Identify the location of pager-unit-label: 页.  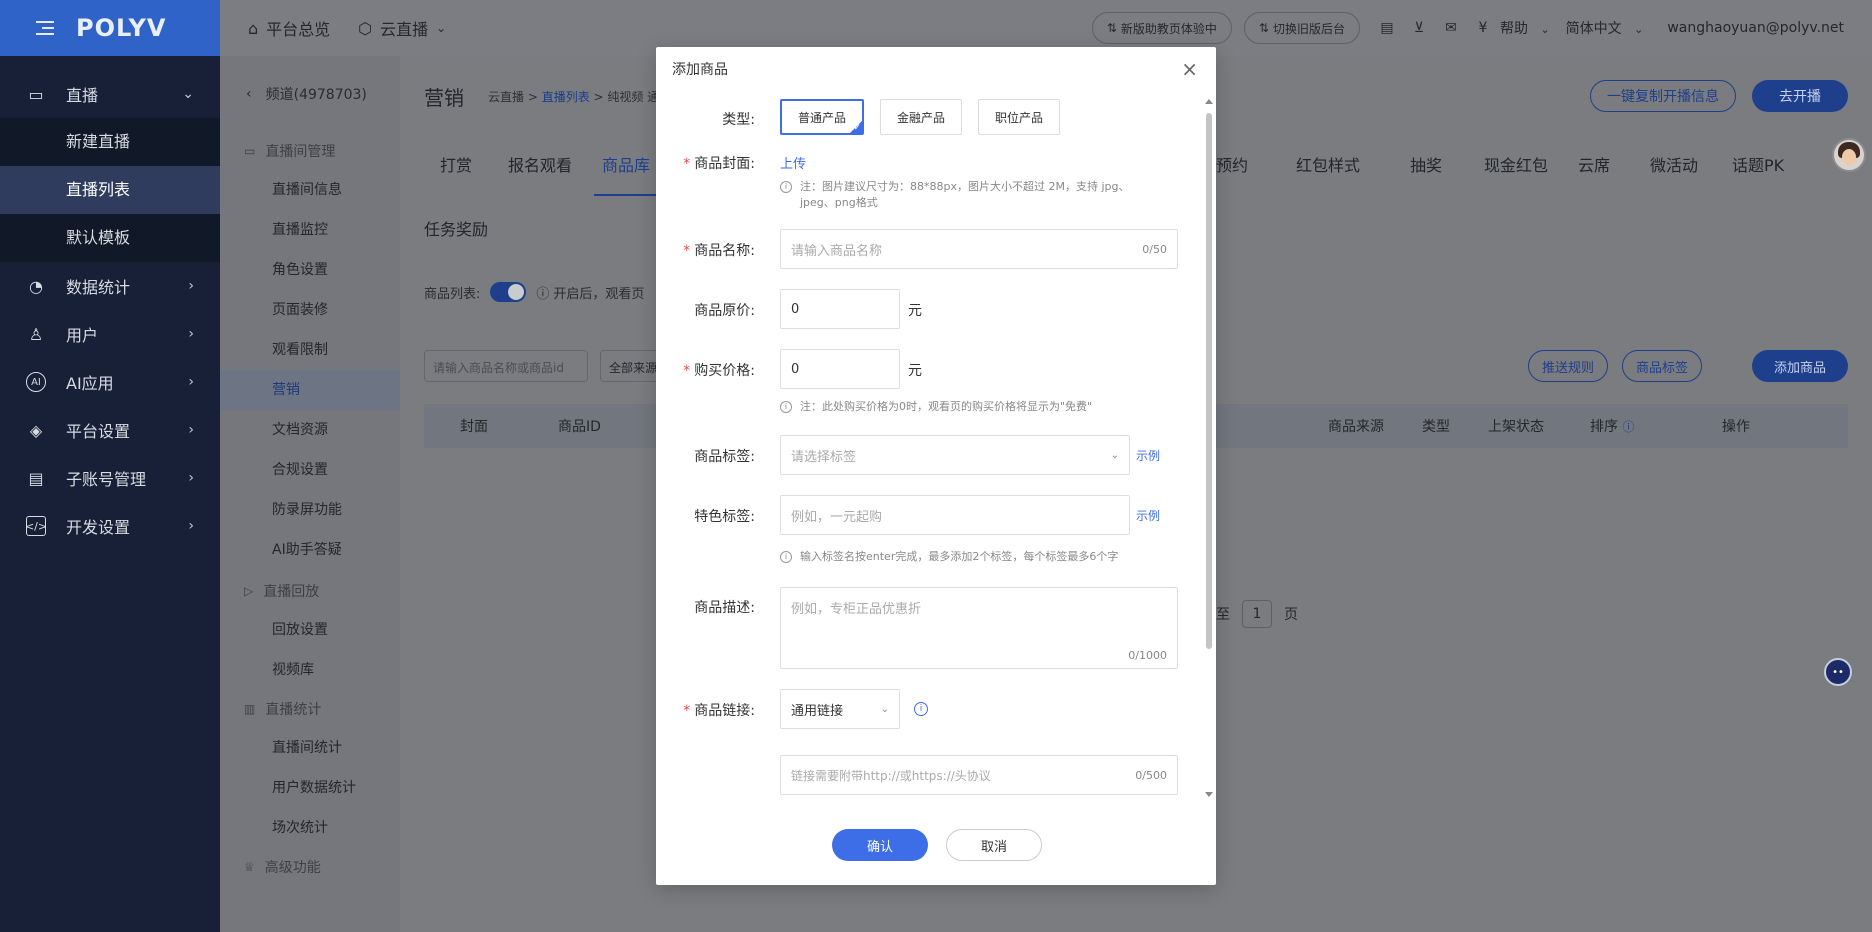
(1291, 615).